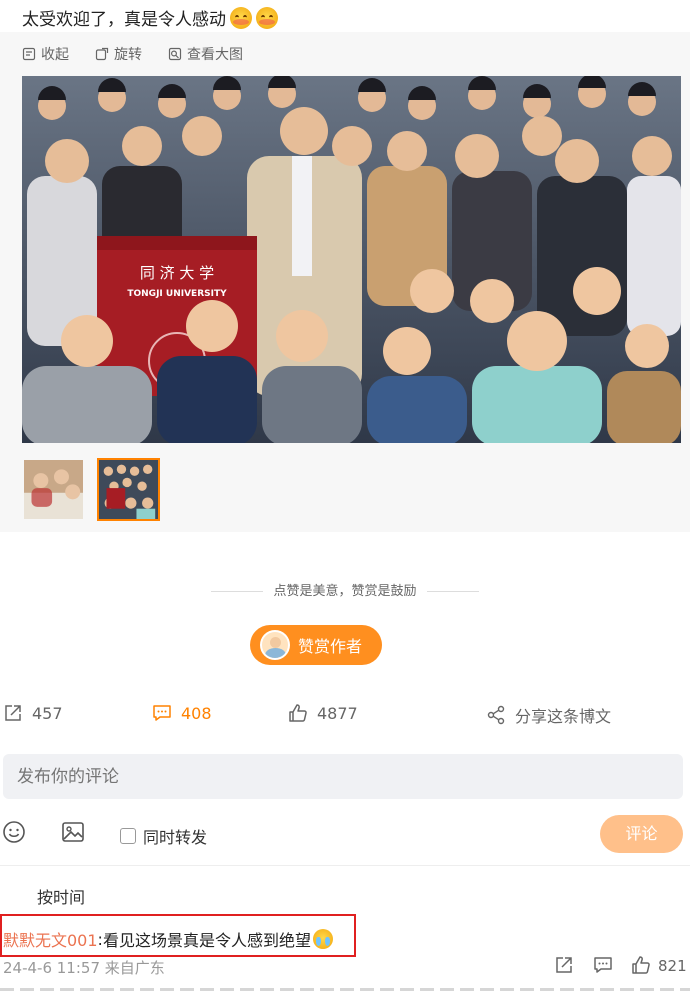 This screenshot has width=690, height=993. What do you see at coordinates (620, 966) in the screenshot?
I see `comment-actions: 821` at bounding box center [620, 966].